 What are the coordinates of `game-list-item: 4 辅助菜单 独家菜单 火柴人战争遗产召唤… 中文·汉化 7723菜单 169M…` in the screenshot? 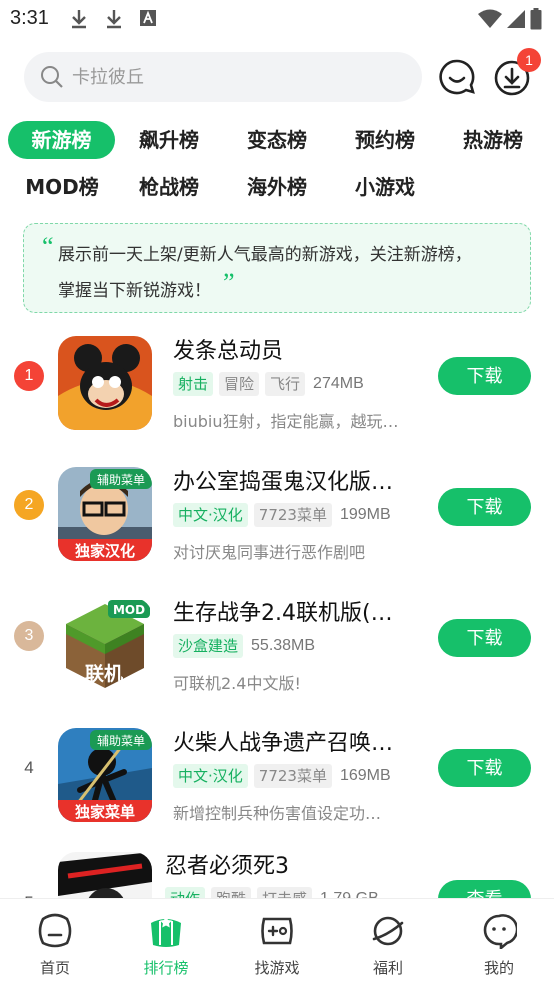 It's located at (277, 792).